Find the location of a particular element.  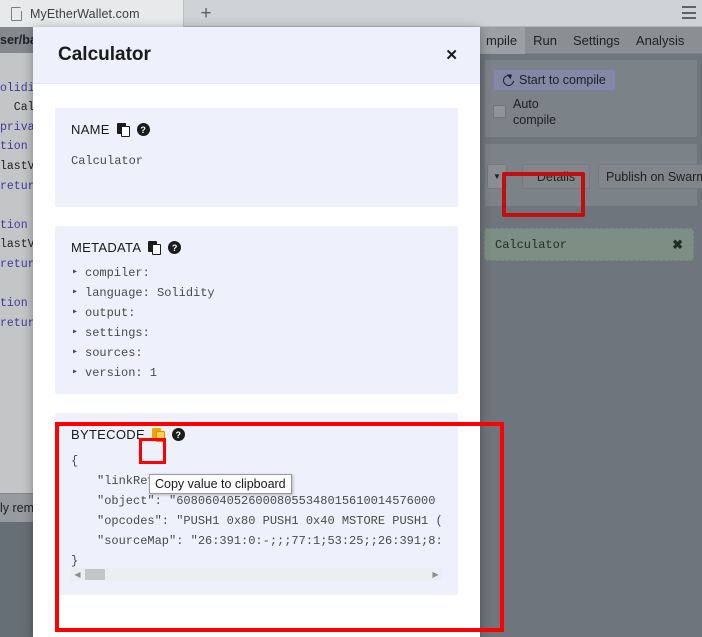

close-icon: ✕ is located at coordinates (451, 55).